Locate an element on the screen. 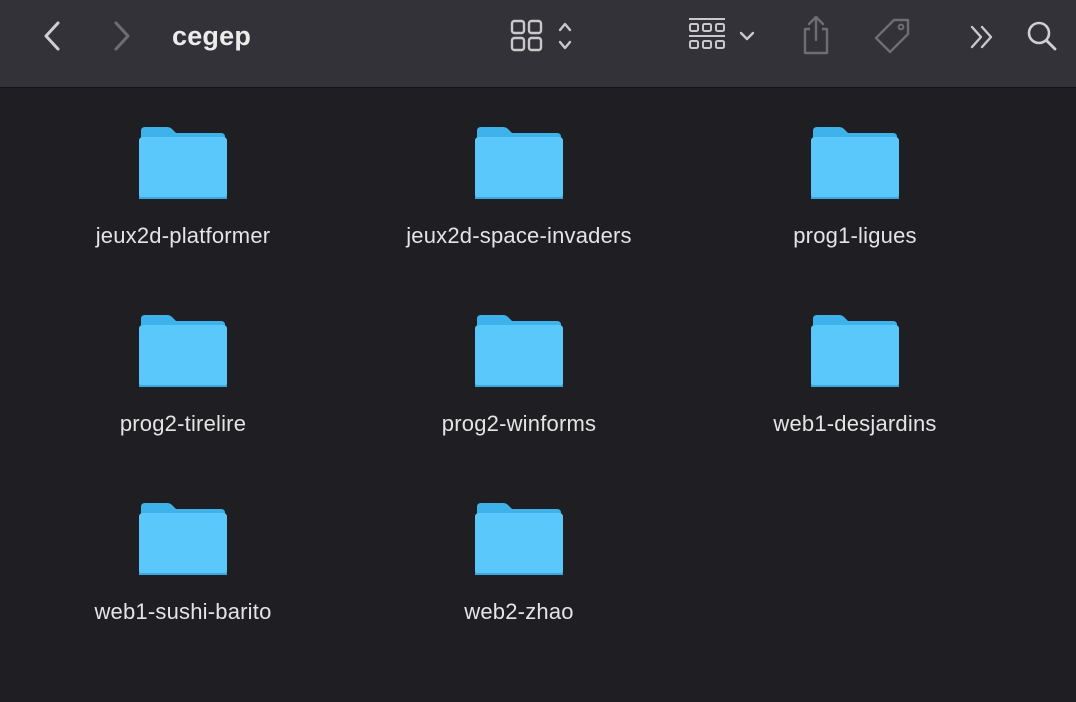 This screenshot has height=702, width=1076. folder-name: web1-desjardins is located at coordinates (855, 423).